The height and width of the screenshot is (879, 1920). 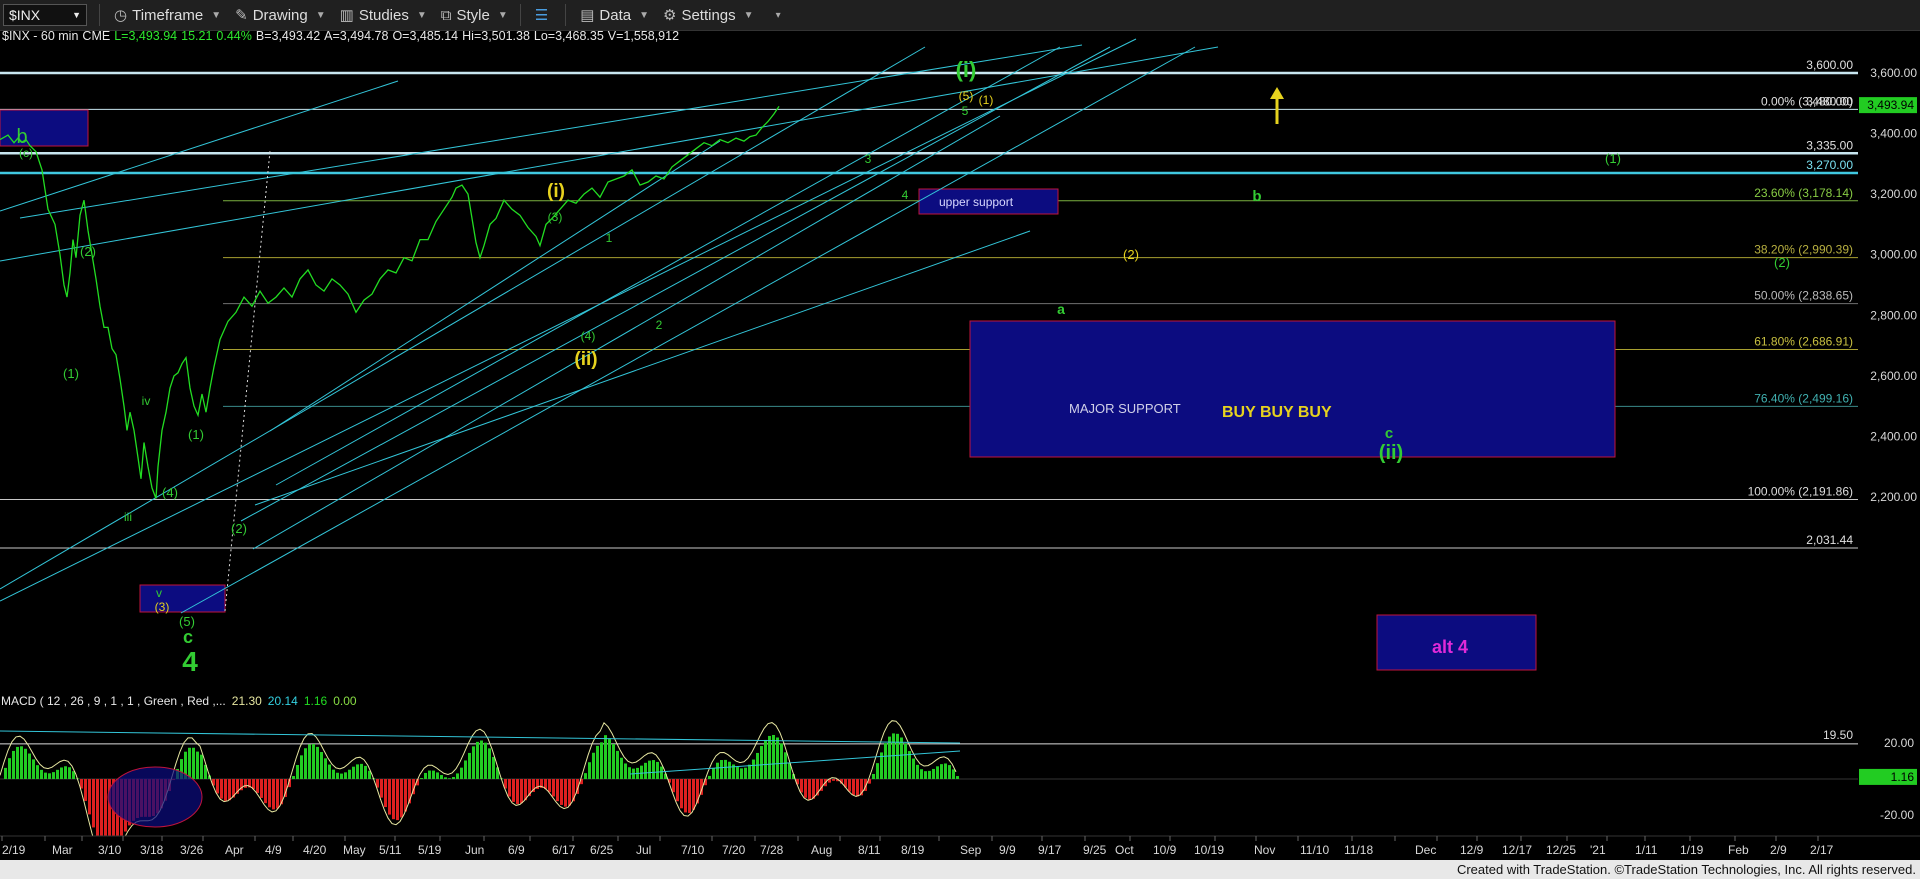 I want to click on macd-last-text: 1.16, so click(x=1903, y=777).